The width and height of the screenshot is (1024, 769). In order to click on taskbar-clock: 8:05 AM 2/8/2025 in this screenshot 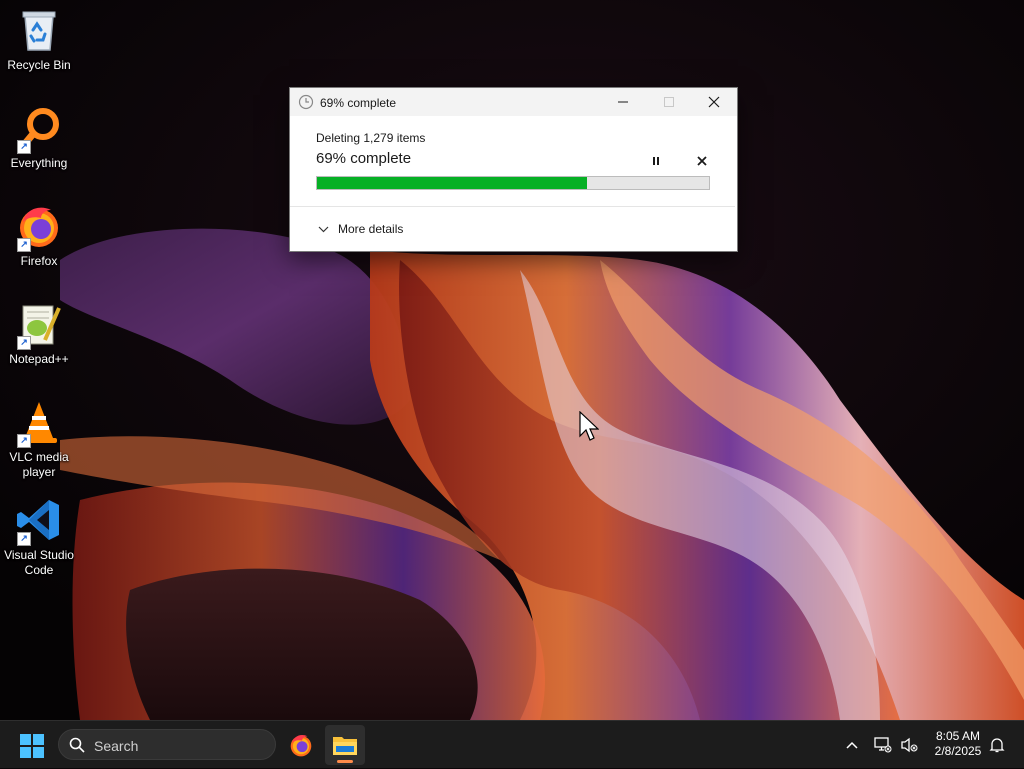, I will do `click(958, 744)`.